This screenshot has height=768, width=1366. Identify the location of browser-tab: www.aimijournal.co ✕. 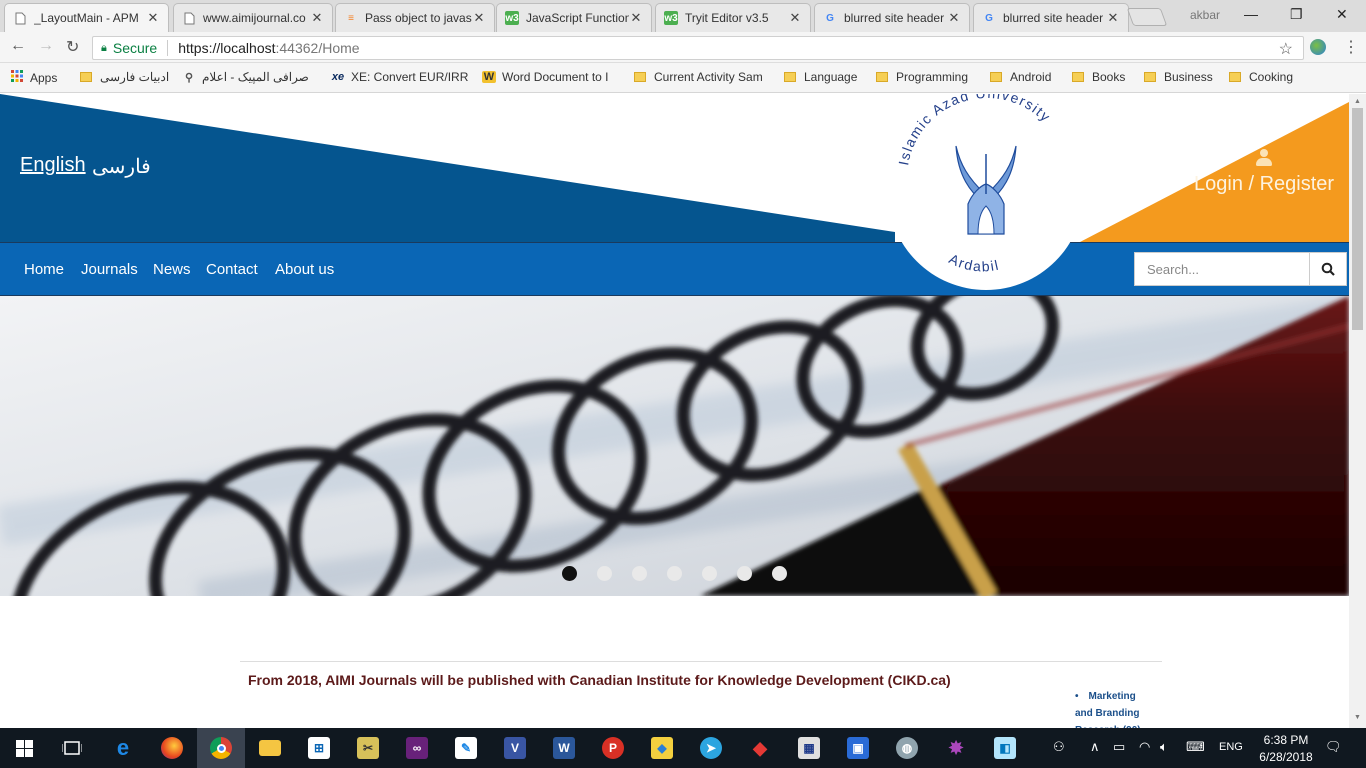
(253, 17).